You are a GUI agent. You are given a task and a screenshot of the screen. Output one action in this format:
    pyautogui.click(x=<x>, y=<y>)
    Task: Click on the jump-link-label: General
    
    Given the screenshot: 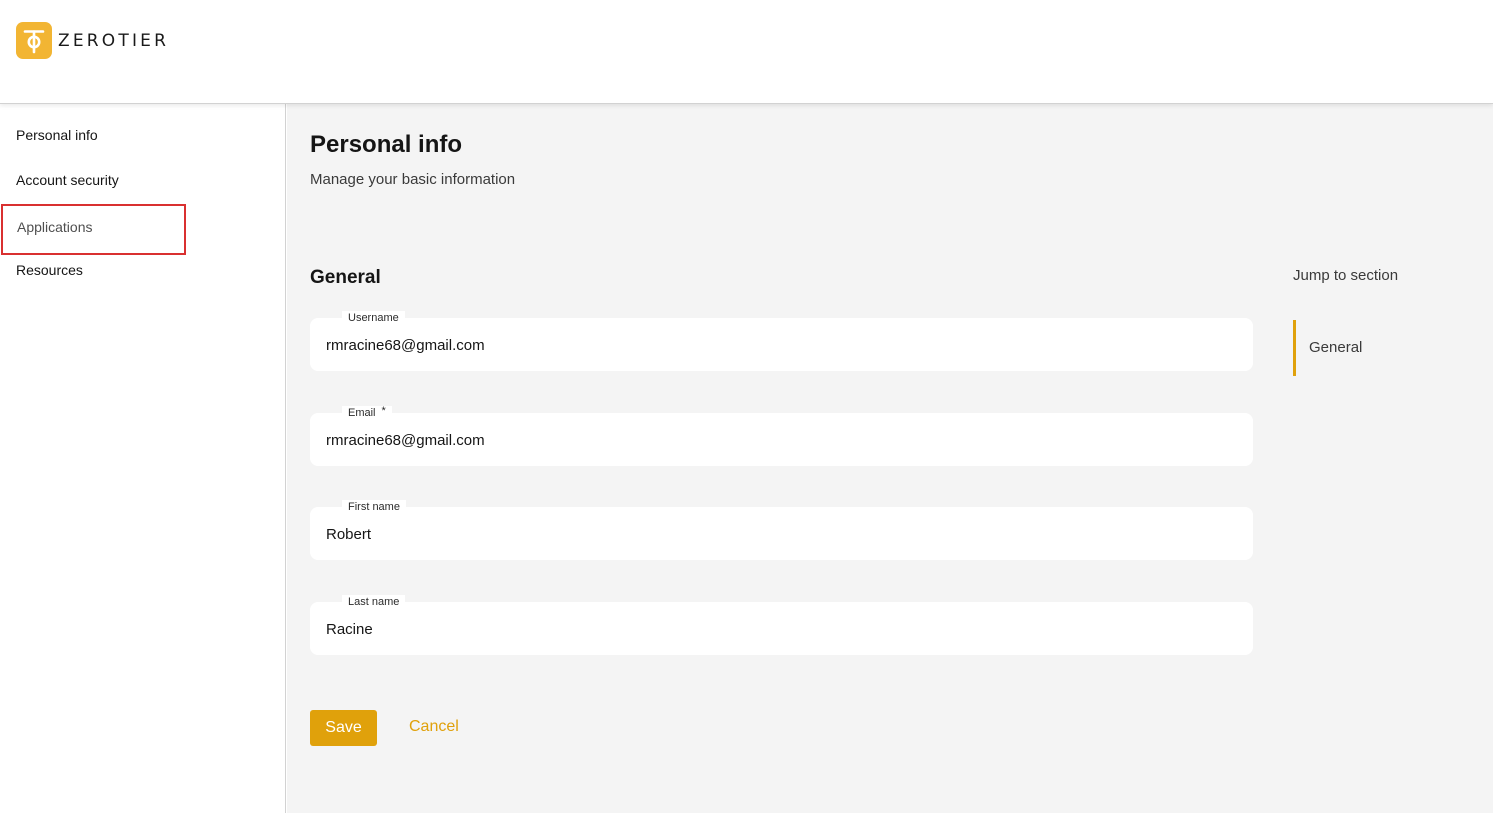 What is the action you would take?
    pyautogui.click(x=1336, y=347)
    